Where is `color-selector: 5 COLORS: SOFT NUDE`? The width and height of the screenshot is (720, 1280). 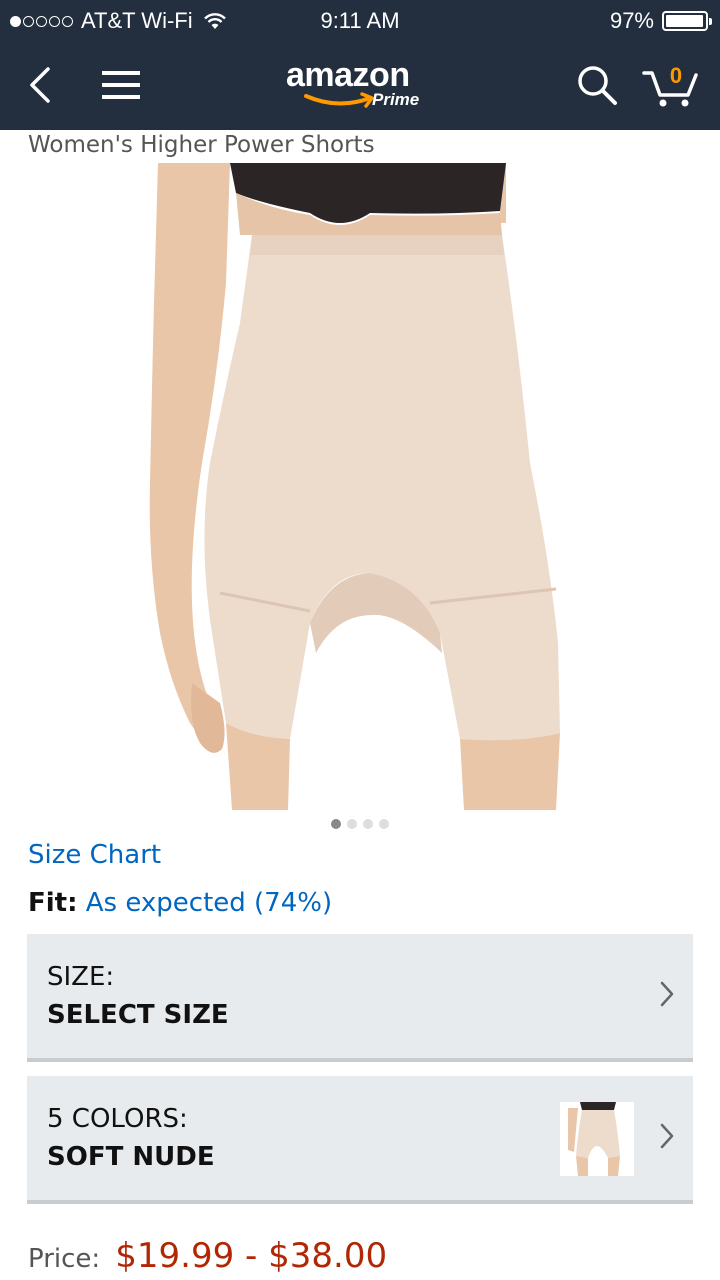 color-selector: 5 COLORS: SOFT NUDE is located at coordinates (360, 1140).